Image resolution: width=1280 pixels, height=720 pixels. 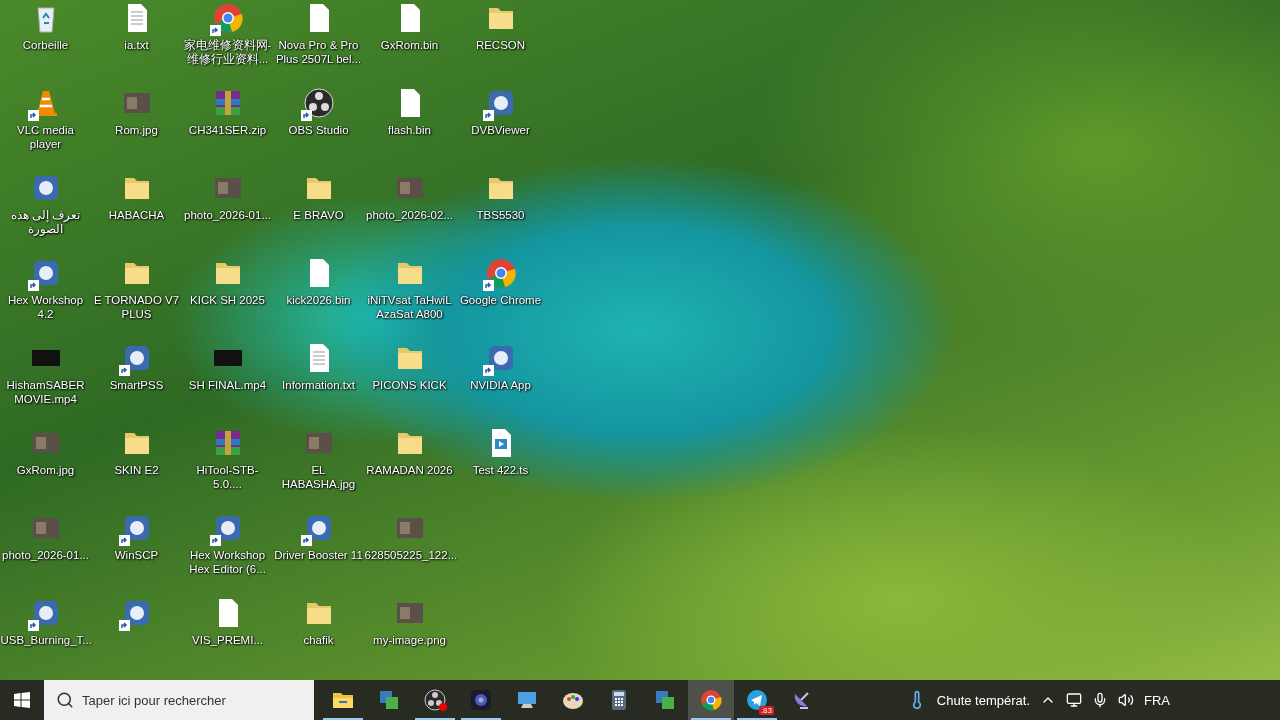 I want to click on icon-label: Driver Booster 11, so click(x=318, y=555).